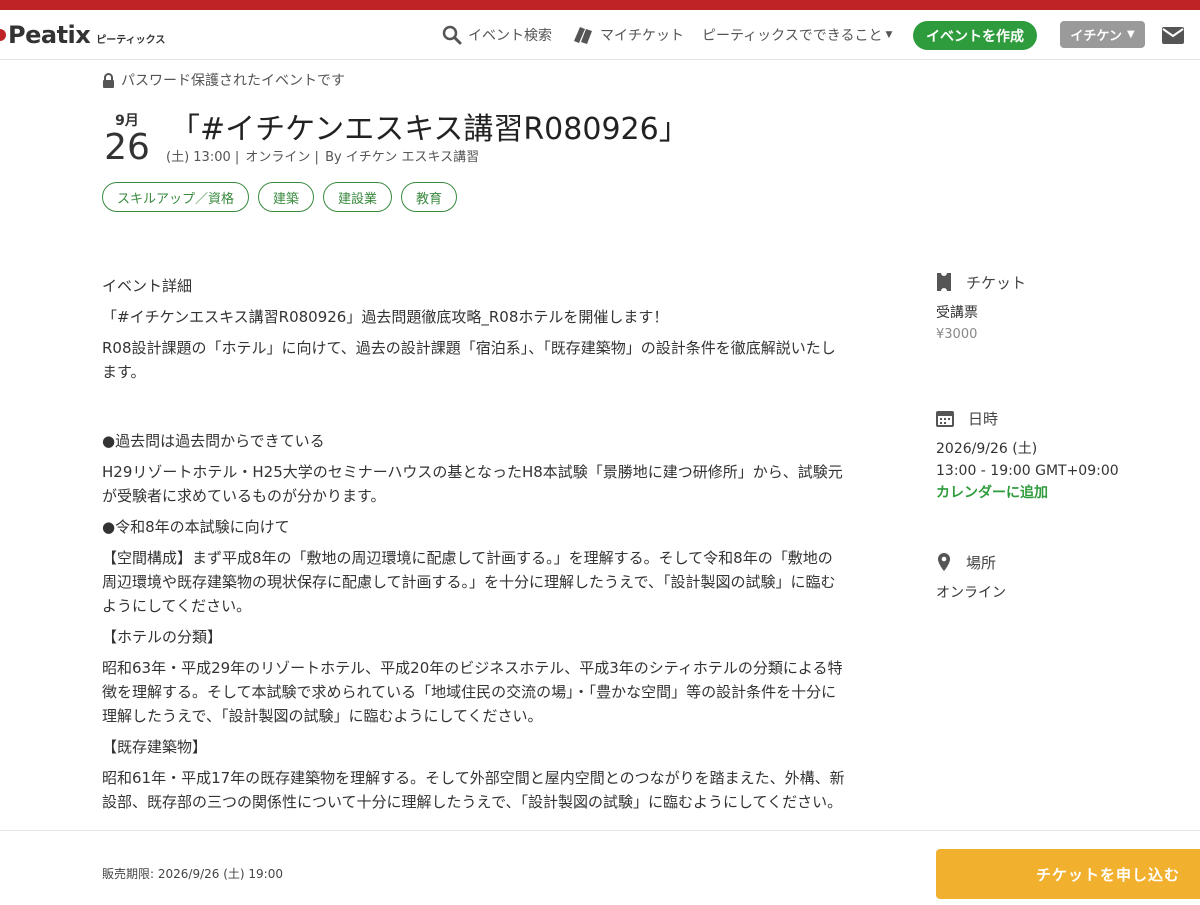 This screenshot has height=905, width=1200. What do you see at coordinates (429, 197) in the screenshot?
I see `tag-education: 教育` at bounding box center [429, 197].